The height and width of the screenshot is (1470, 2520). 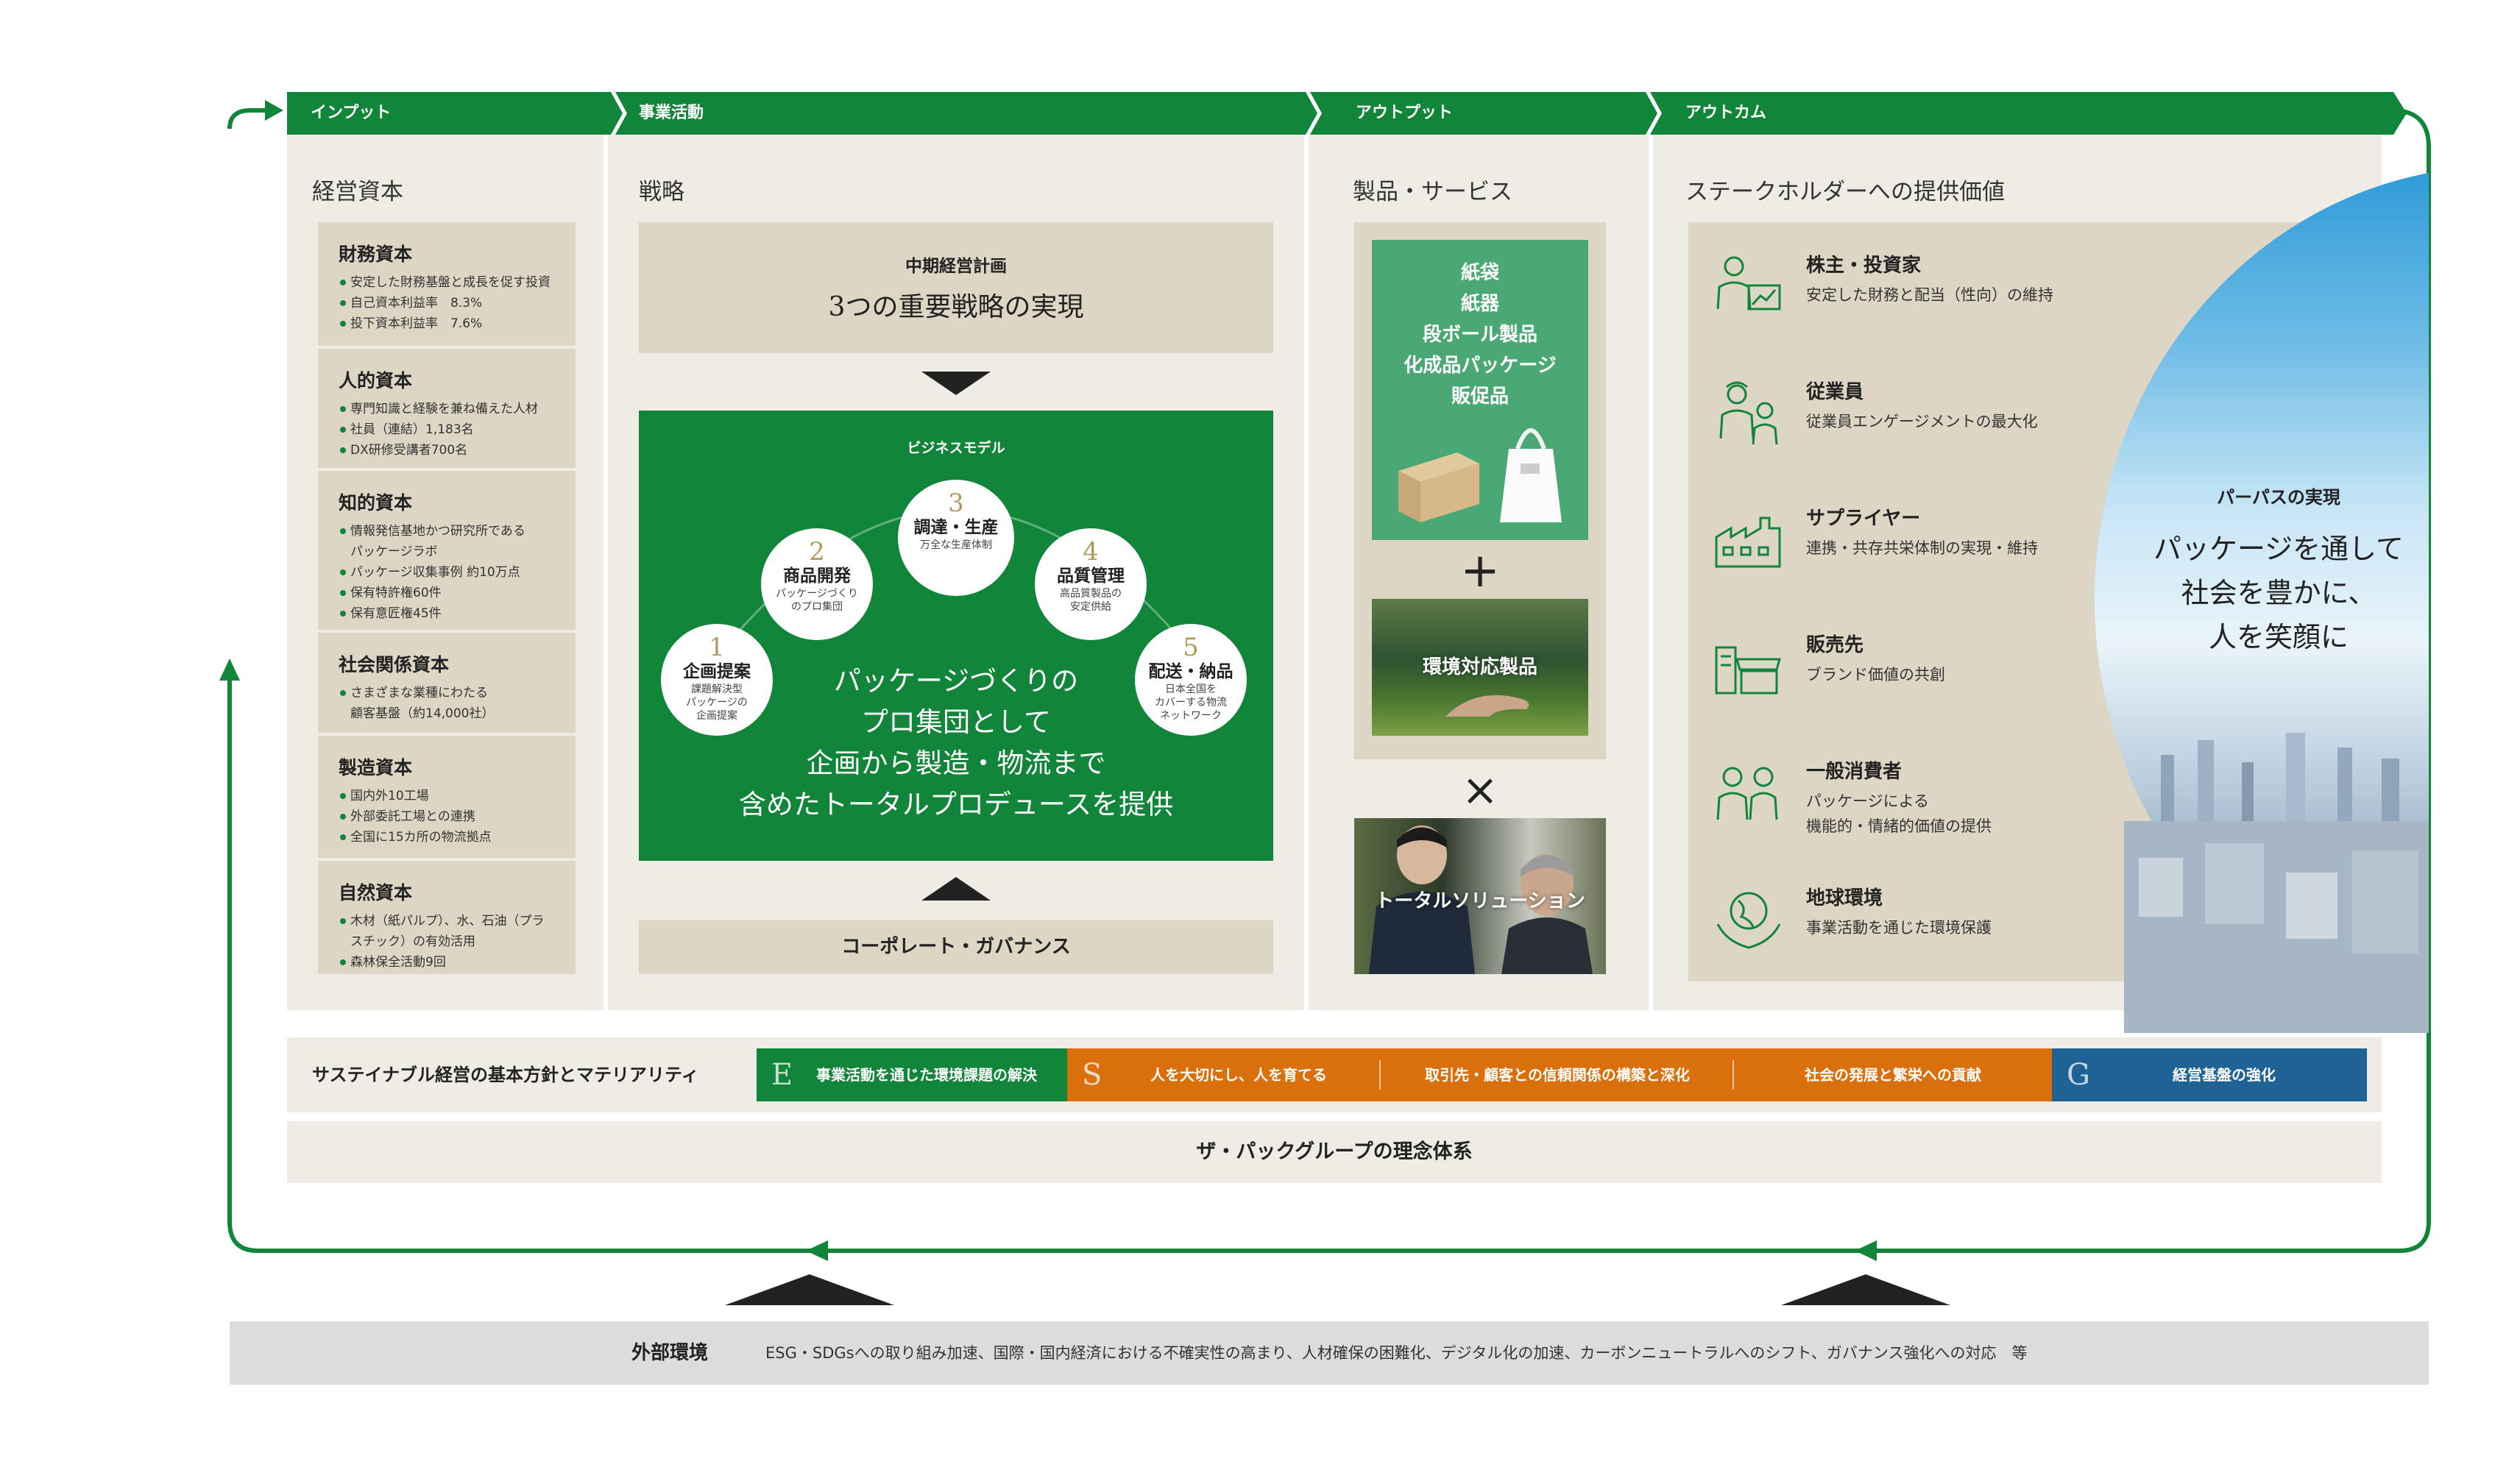 I want to click on stakeholder-name: 販売先, so click(x=1835, y=645).